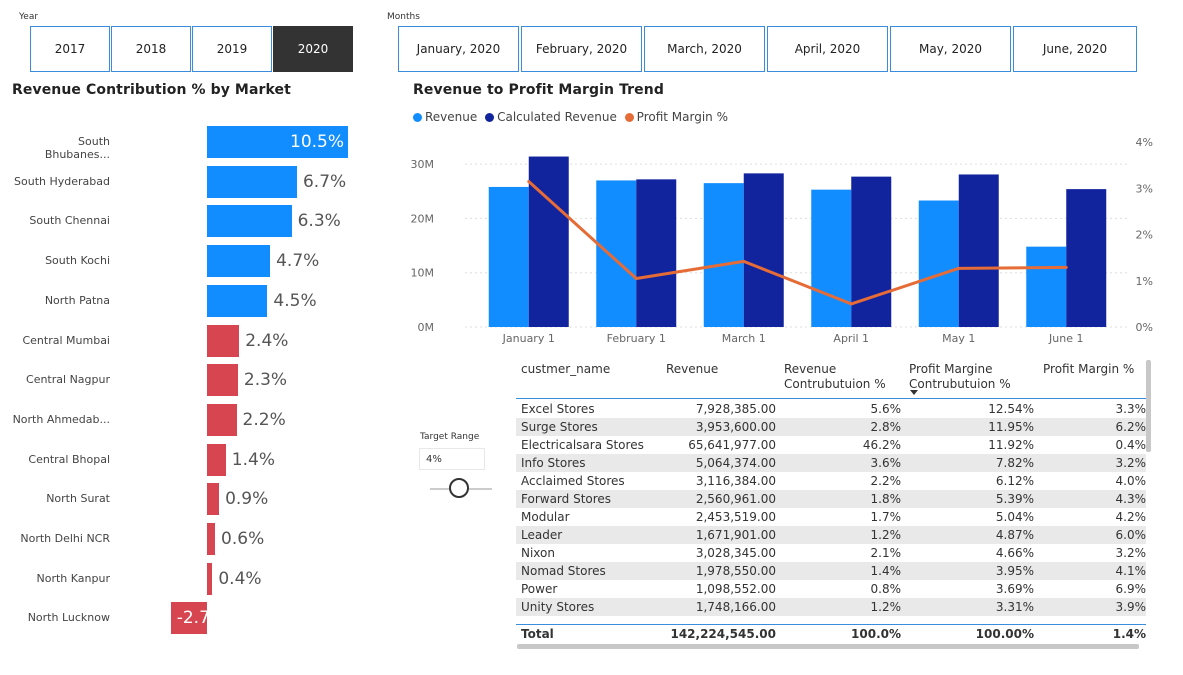  Describe the element at coordinates (1131, 409) in the screenshot. I see `table-cell: 3.3%` at that location.